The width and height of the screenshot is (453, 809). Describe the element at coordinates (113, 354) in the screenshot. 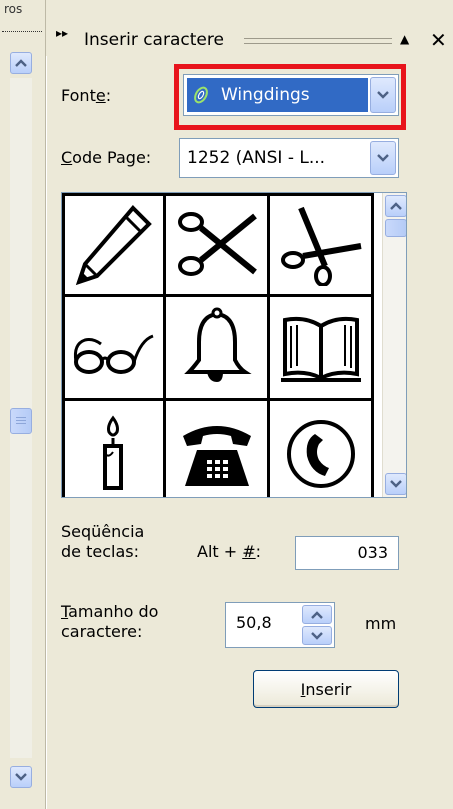

I see `eyeglasses-icon` at that location.